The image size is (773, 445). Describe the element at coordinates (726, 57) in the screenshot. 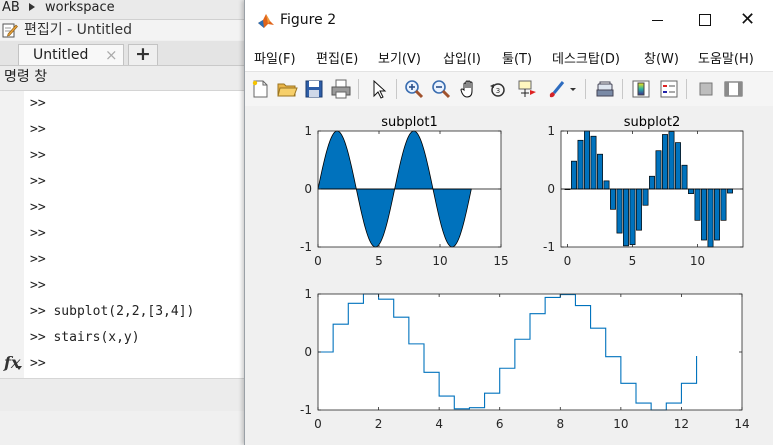

I see `menu-help: 도움말(H)` at that location.